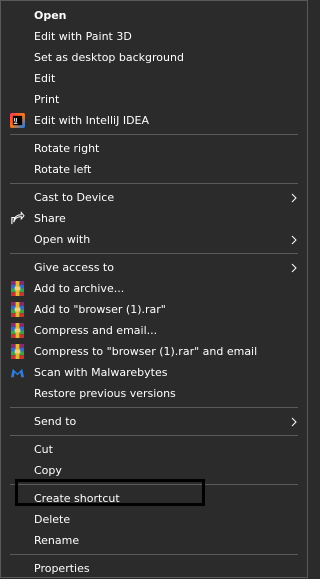 The height and width of the screenshot is (579, 320). Describe the element at coordinates (45, 78) in the screenshot. I see `menu-item-label: Edit` at that location.